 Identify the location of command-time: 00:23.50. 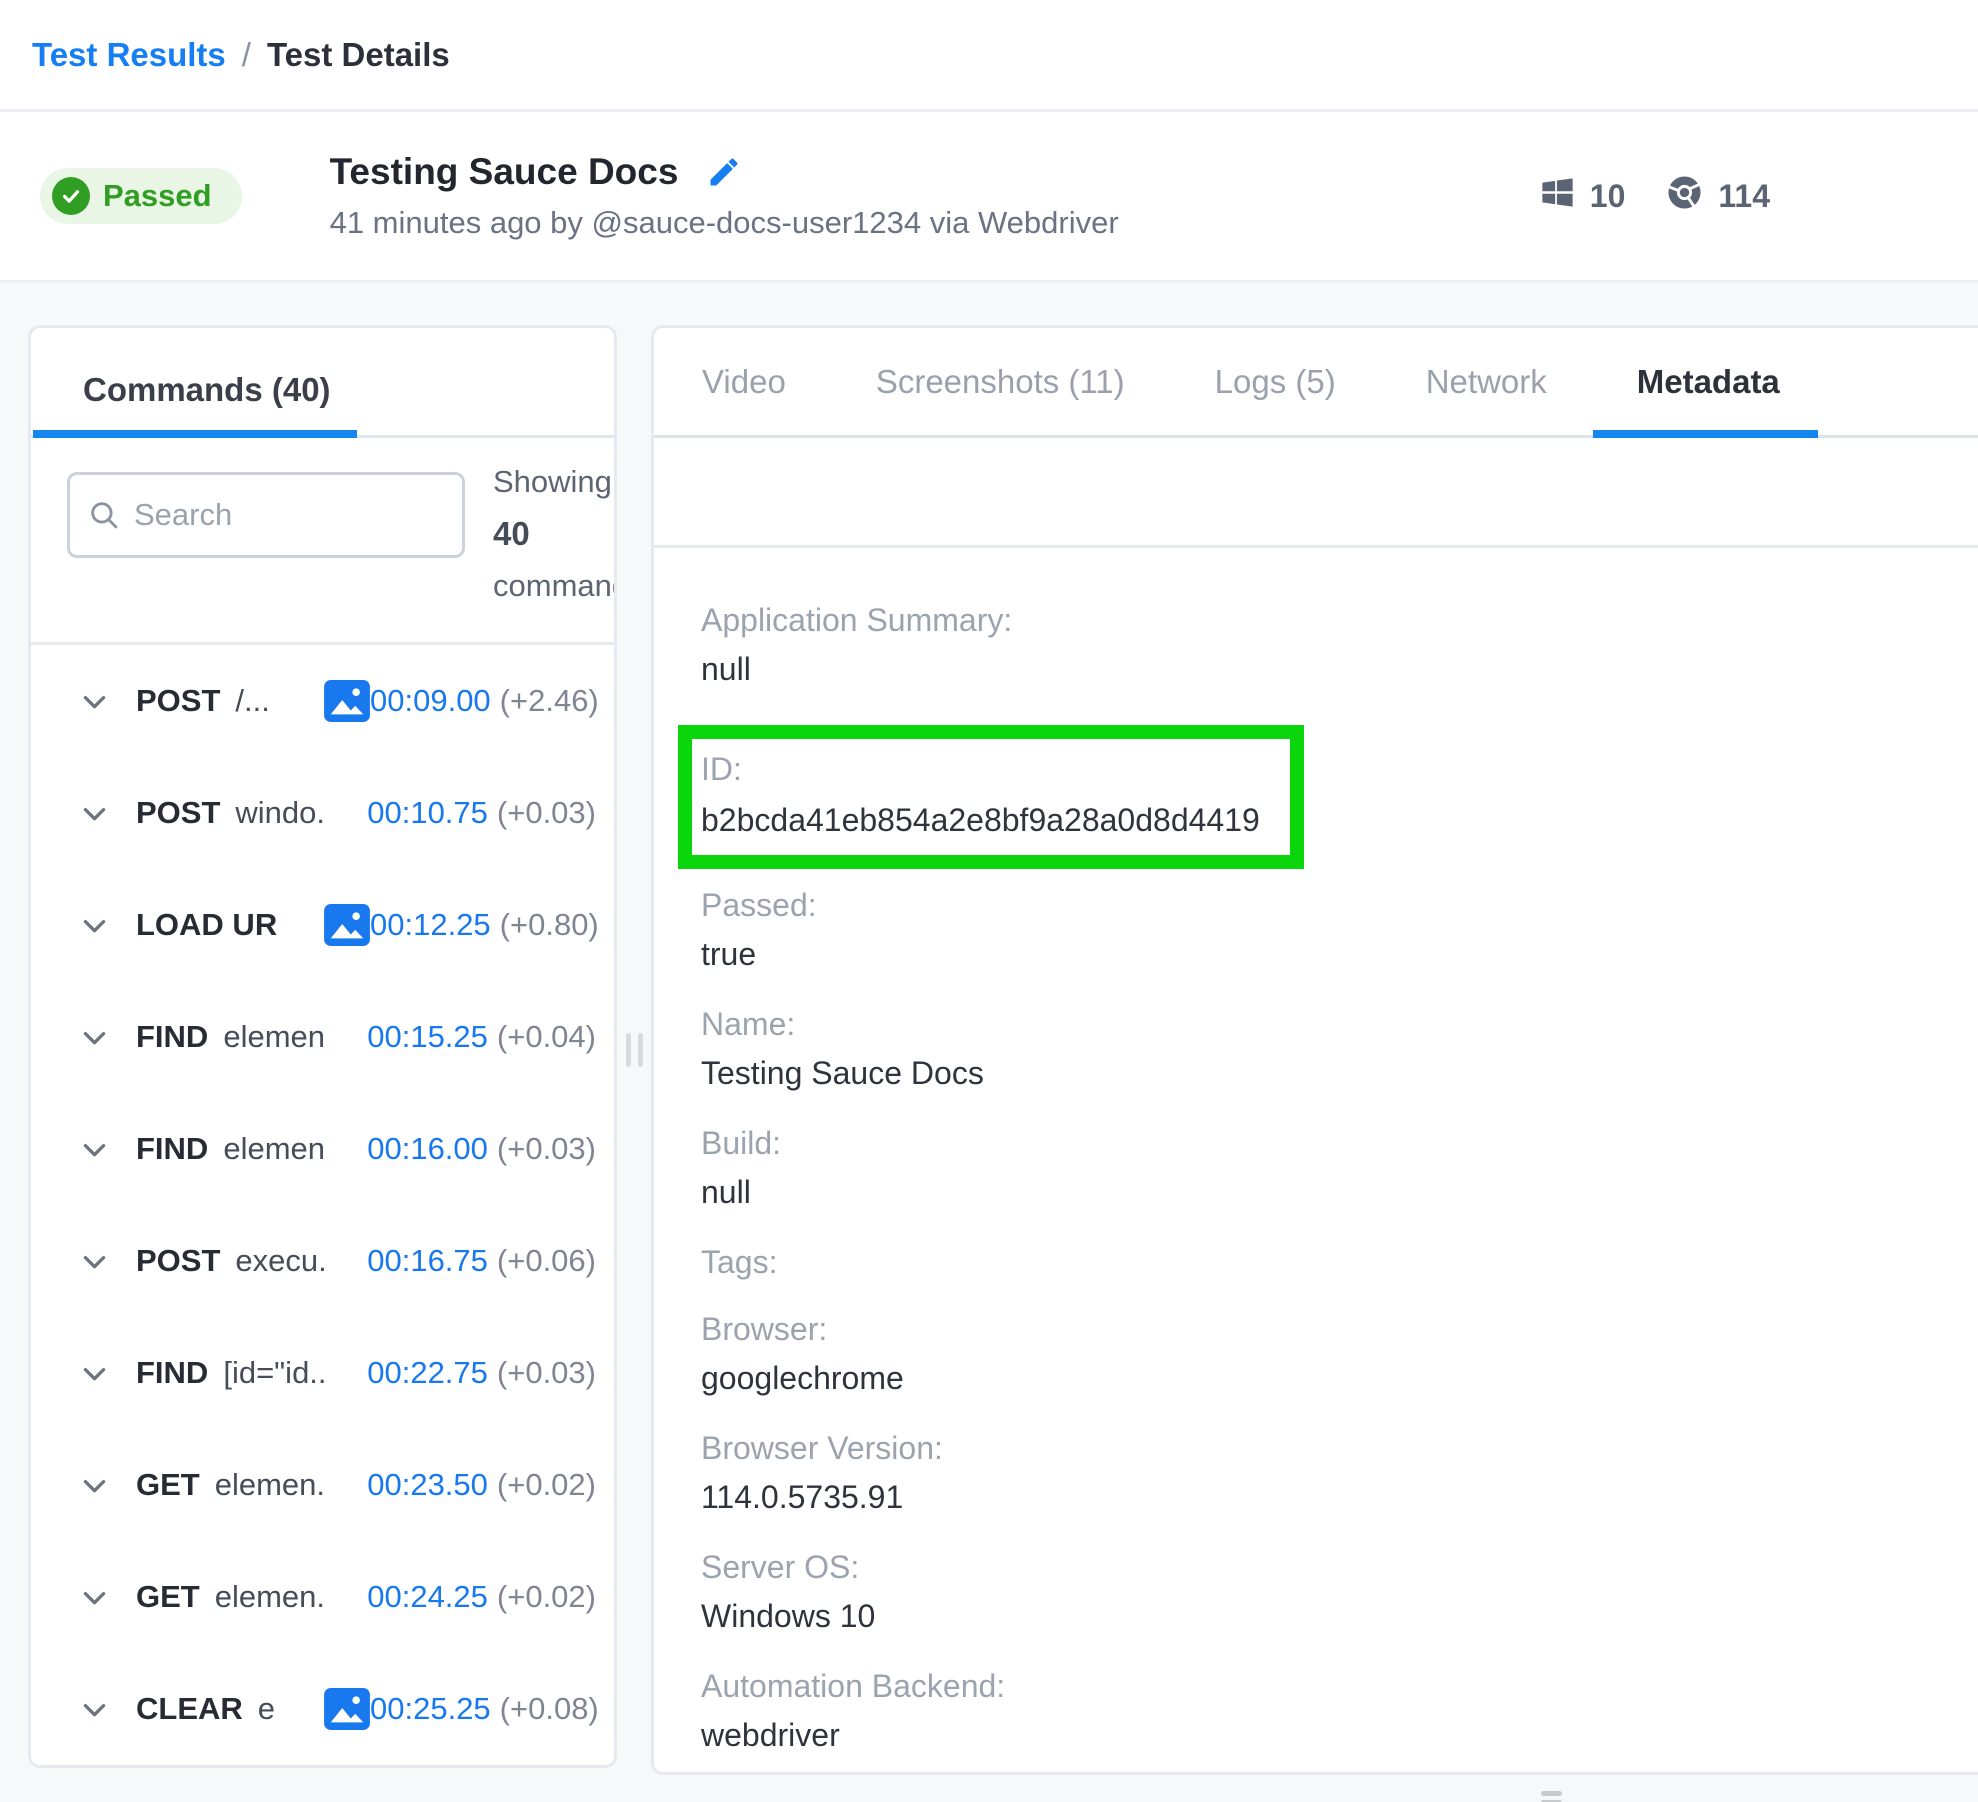
(427, 1485).